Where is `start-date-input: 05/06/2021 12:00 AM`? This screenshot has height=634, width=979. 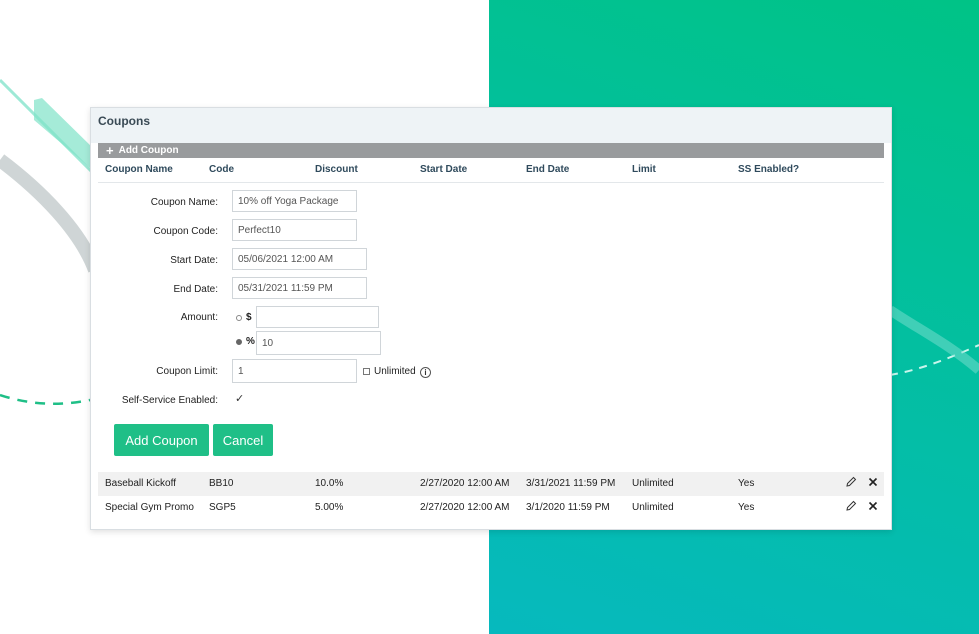
start-date-input: 05/06/2021 12:00 AM is located at coordinates (299, 259).